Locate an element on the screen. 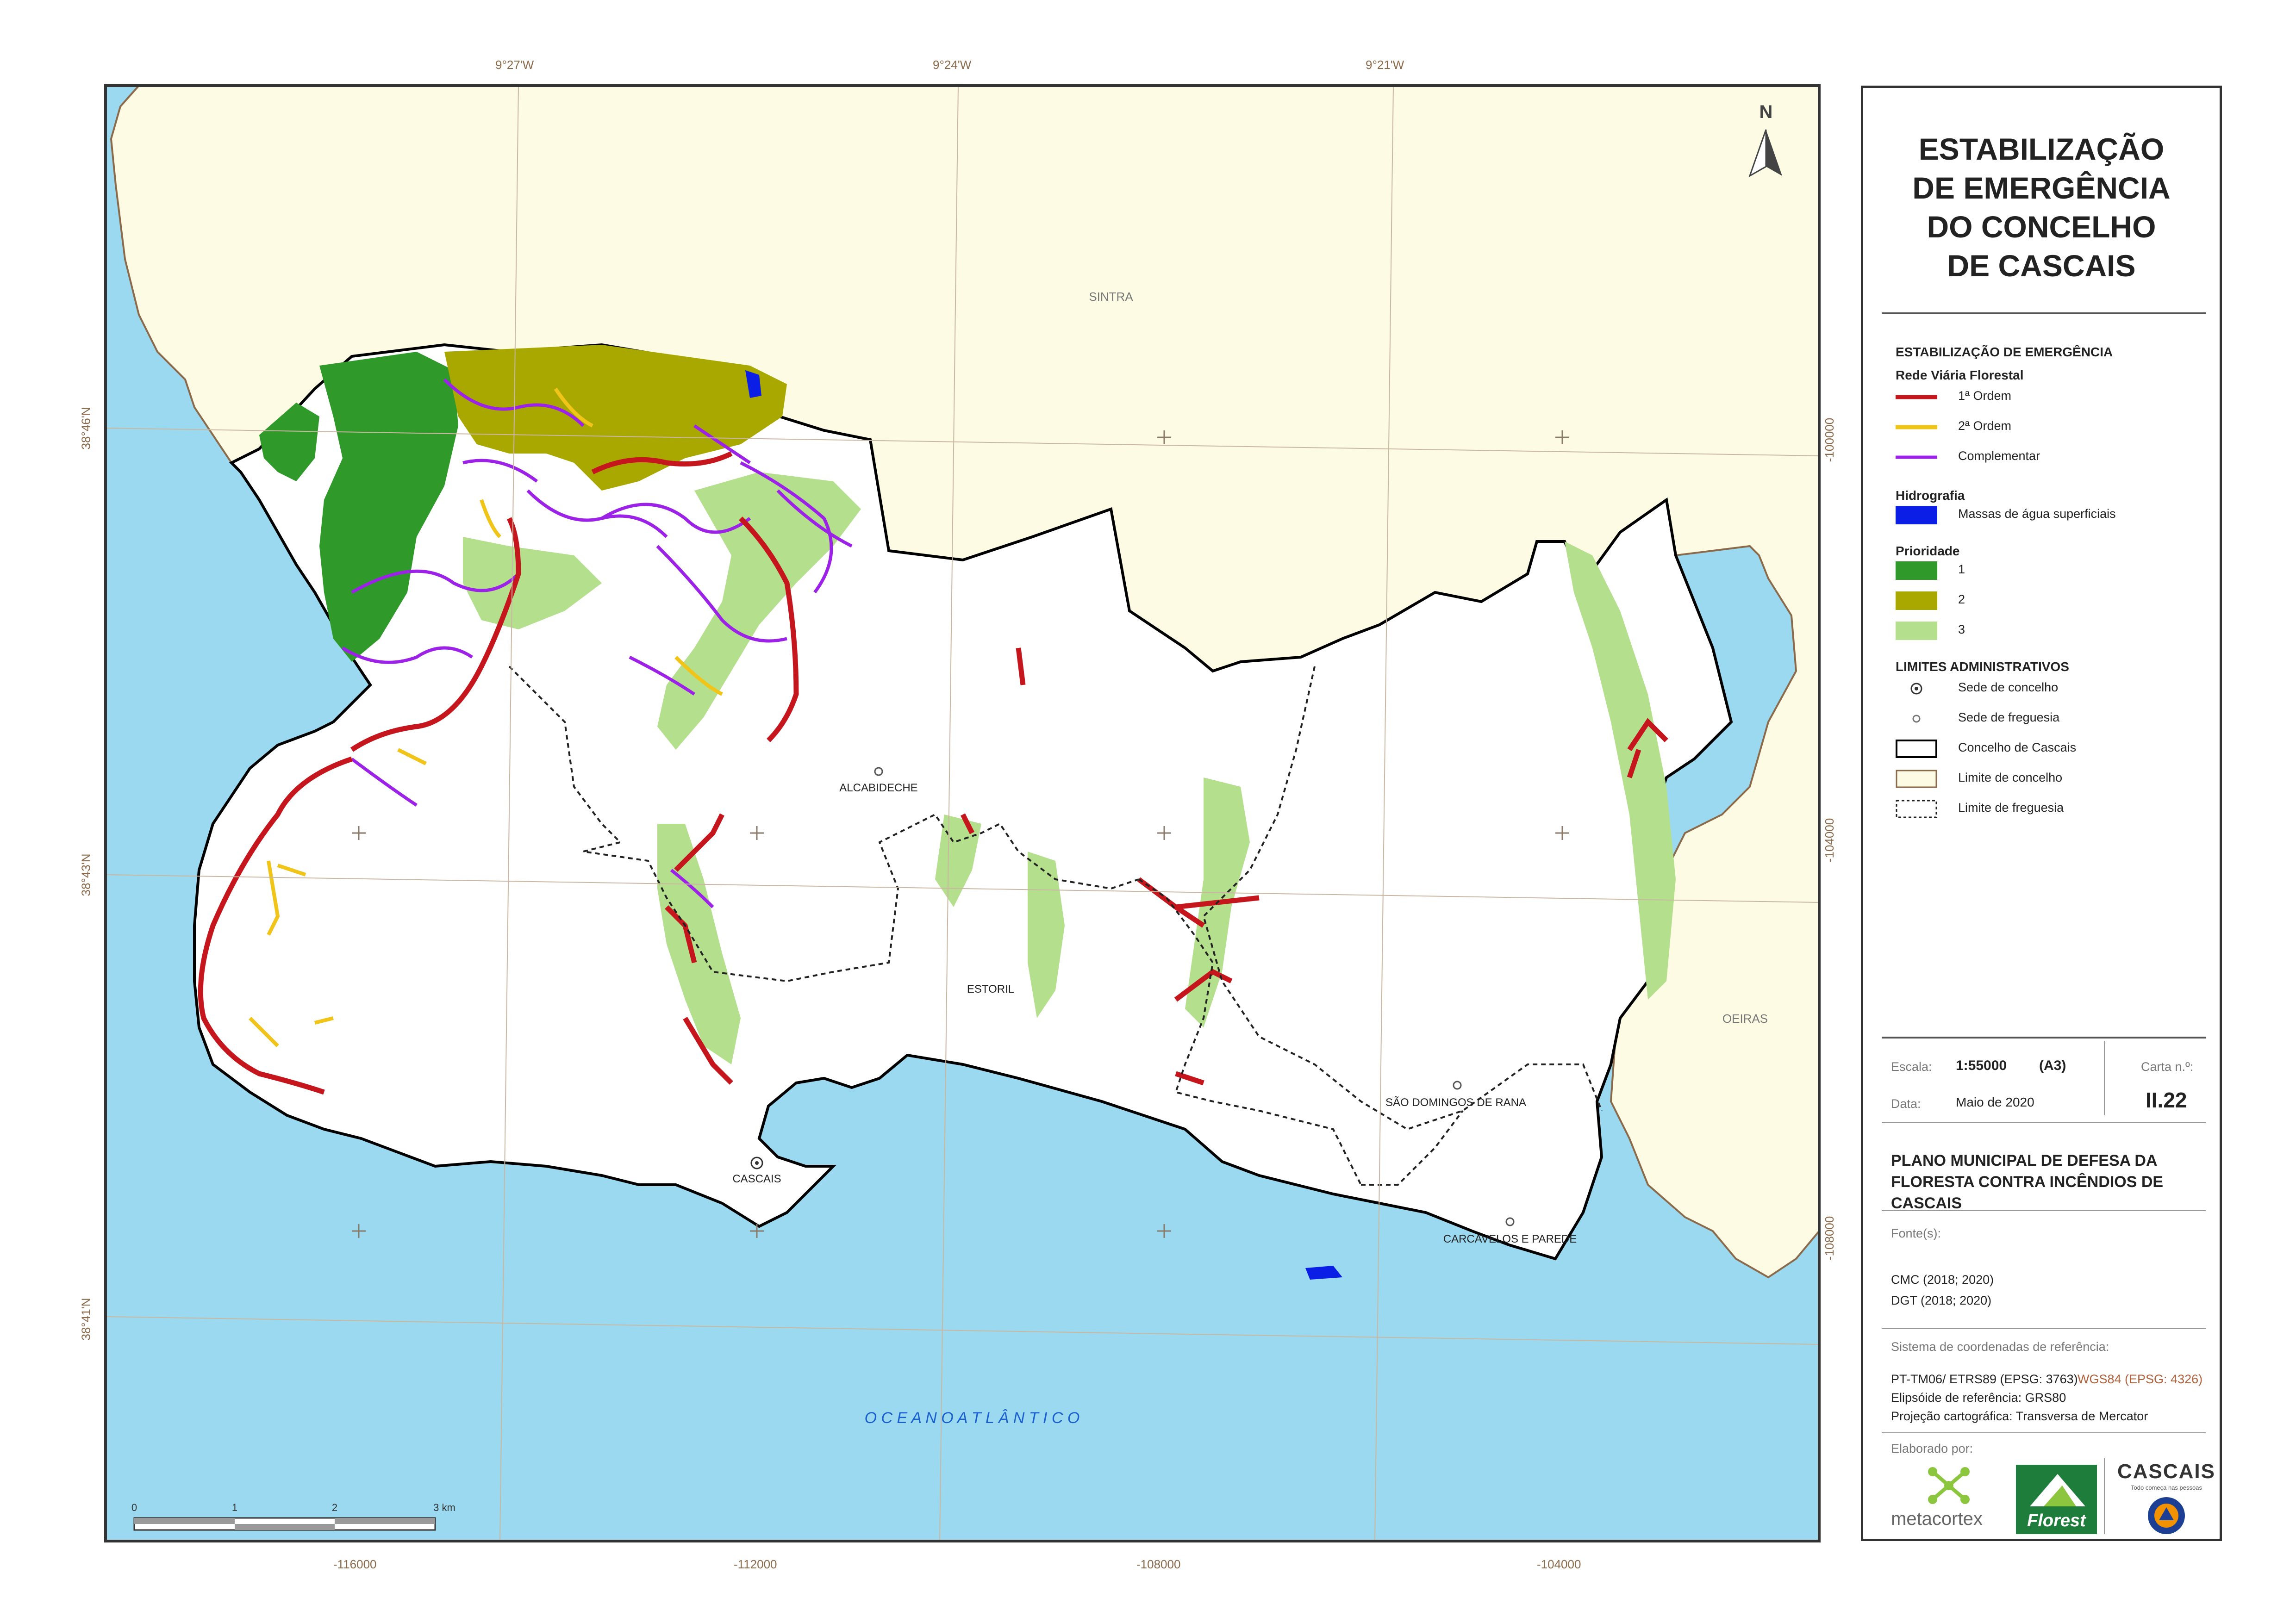 Image resolution: width=2296 pixels, height=1623 pixels. road-red-icon is located at coordinates (1916, 397).